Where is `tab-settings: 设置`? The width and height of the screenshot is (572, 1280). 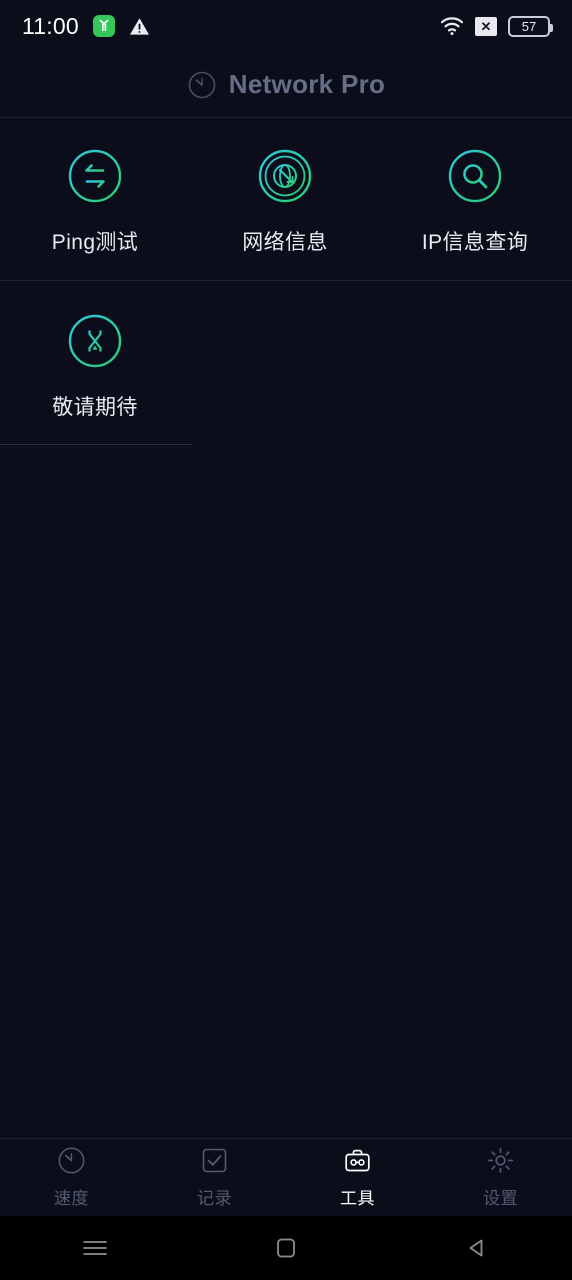 tab-settings: 设置 is located at coordinates (500, 1177).